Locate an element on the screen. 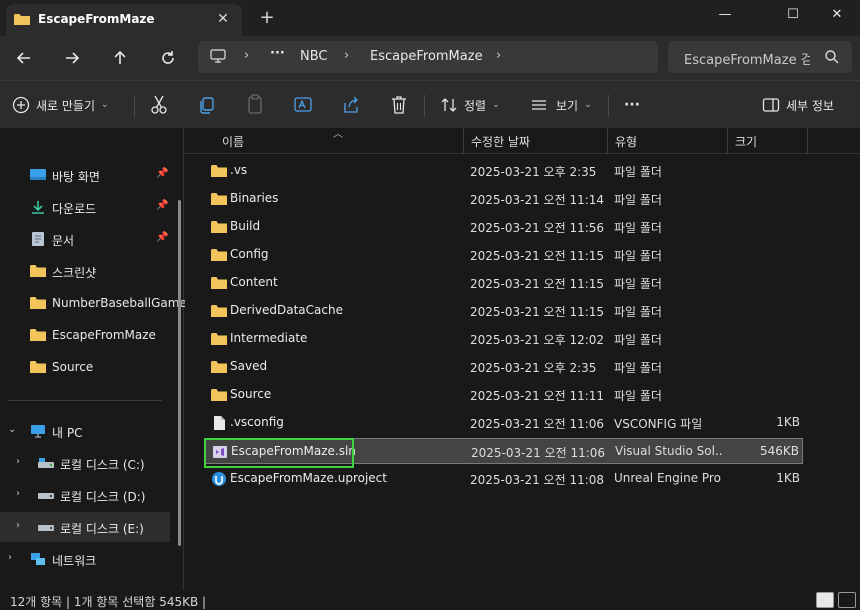 Image resolution: width=860 pixels, height=610 pixels. up-button is located at coordinates (120, 58).